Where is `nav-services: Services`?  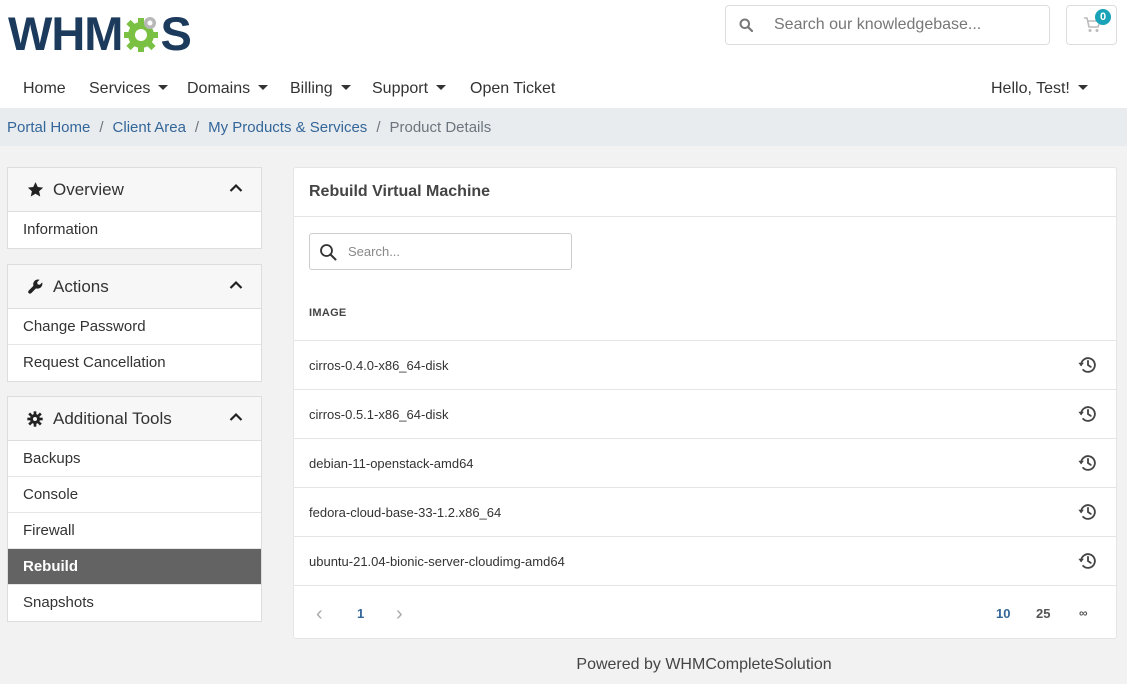
nav-services: Services is located at coordinates (129, 89).